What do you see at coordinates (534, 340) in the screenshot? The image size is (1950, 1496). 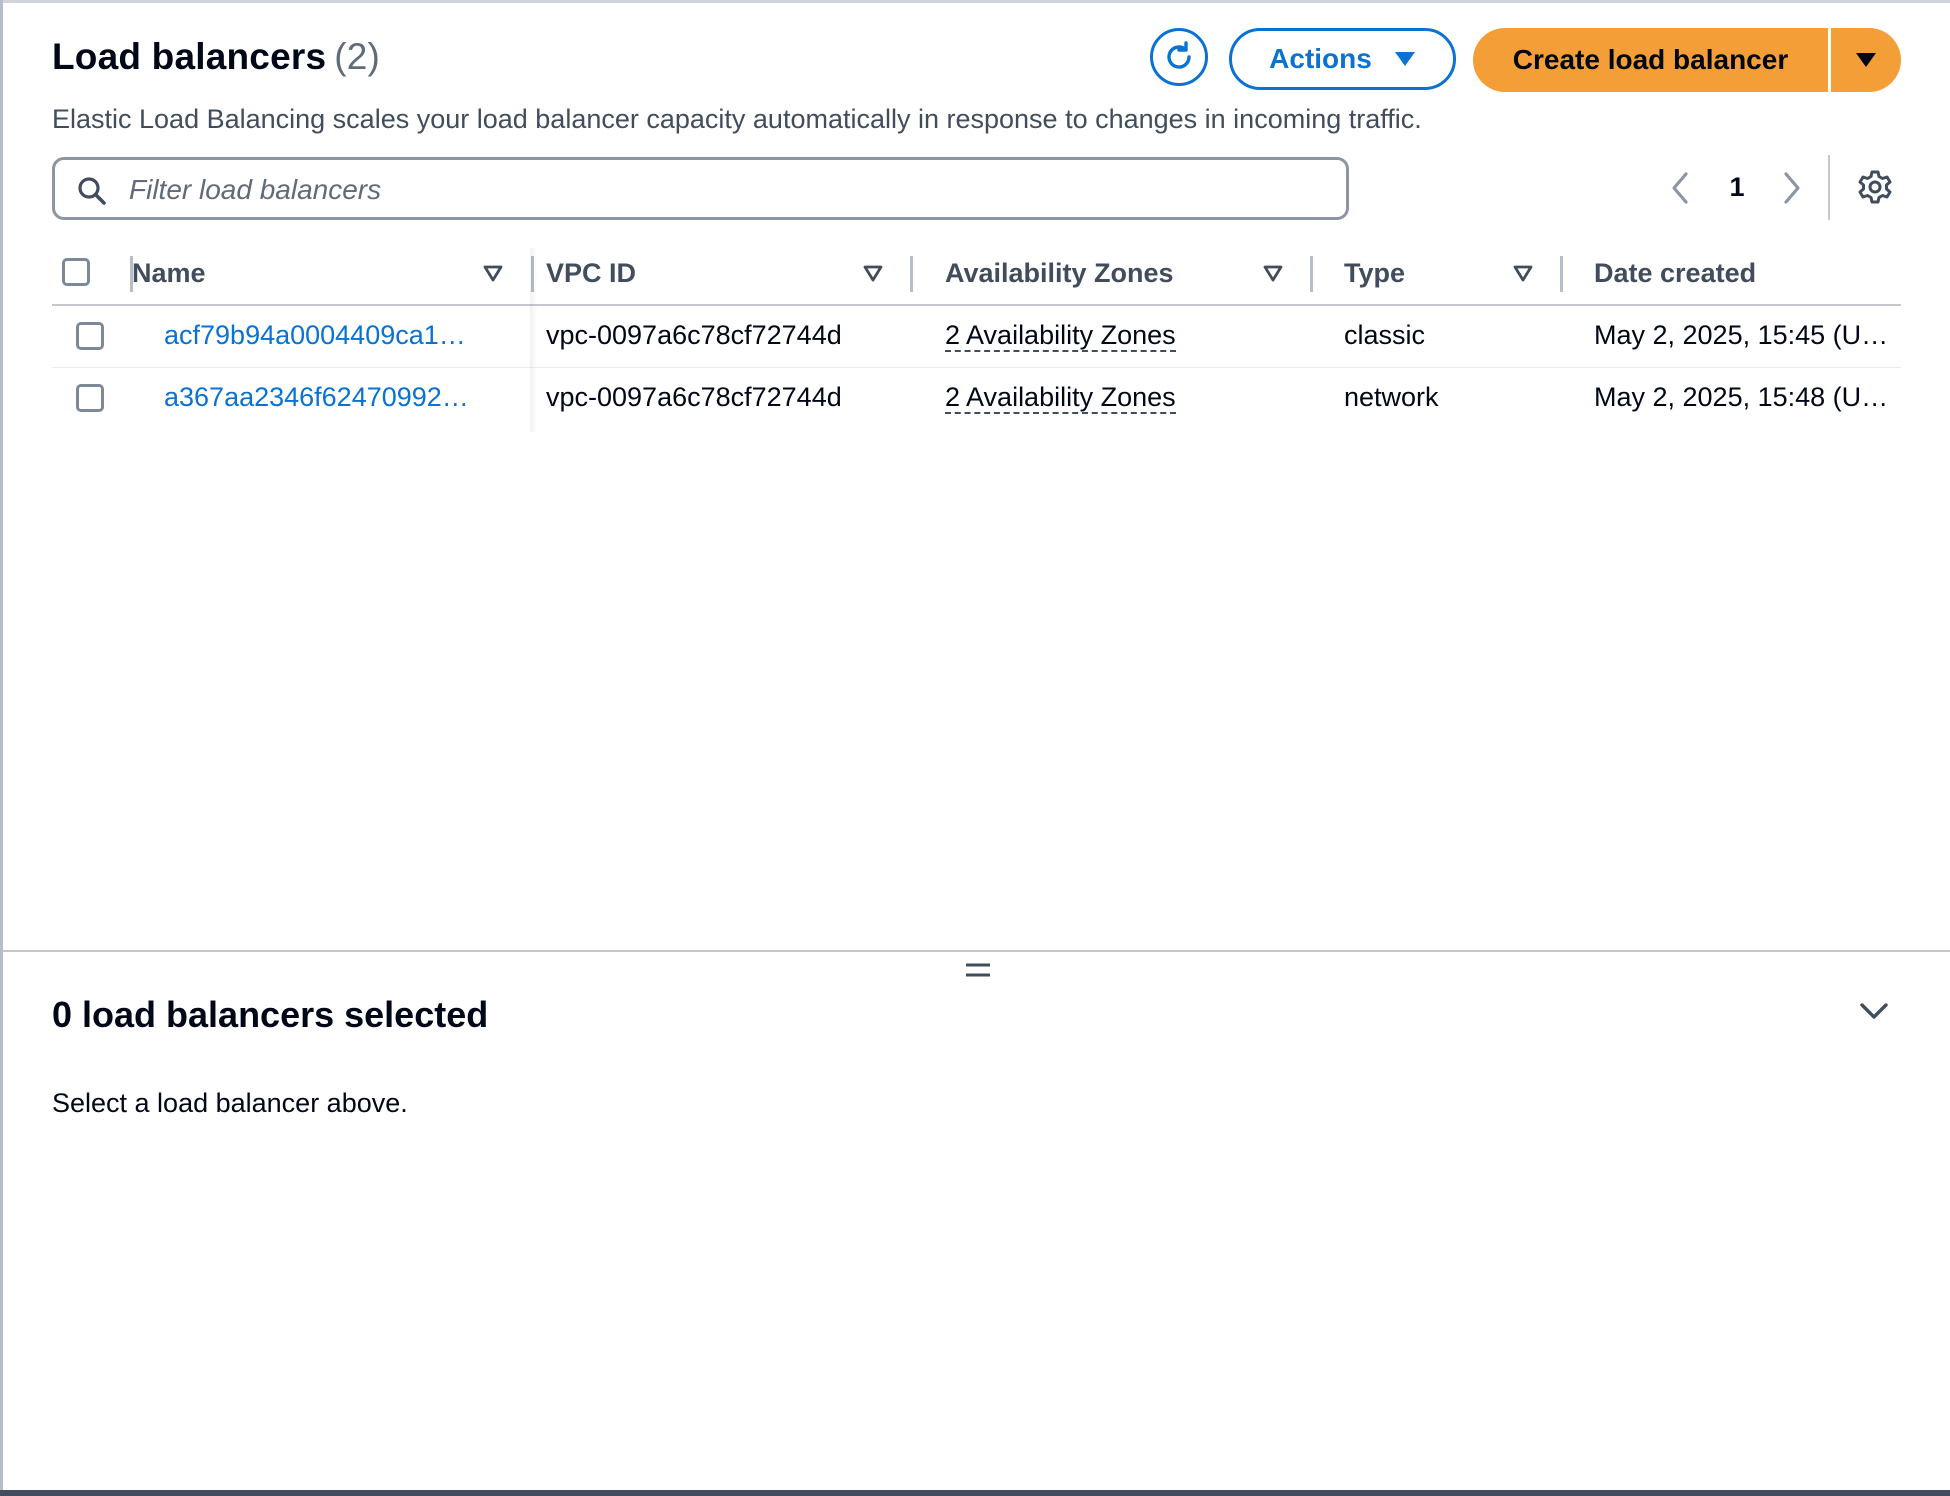 I see `sticky-column-shadow` at bounding box center [534, 340].